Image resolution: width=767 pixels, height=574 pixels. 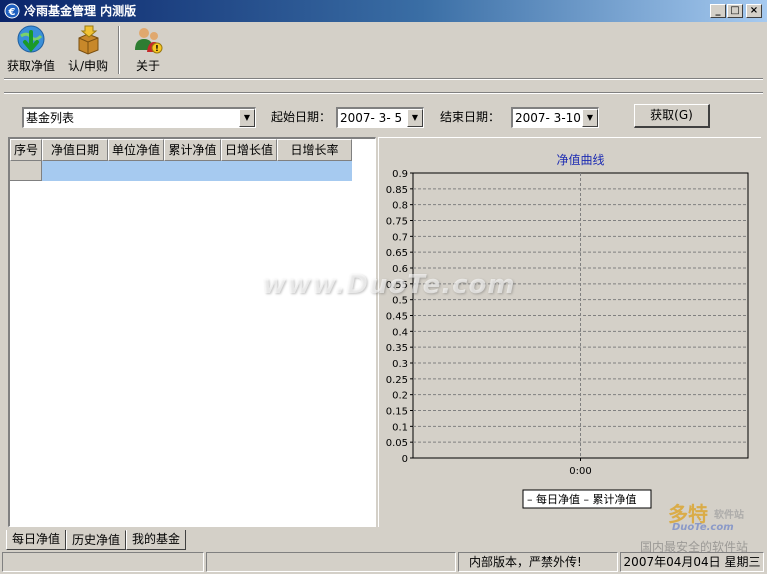 What do you see at coordinates (136, 150) in the screenshot?
I see `column-header: 单位净值` at bounding box center [136, 150].